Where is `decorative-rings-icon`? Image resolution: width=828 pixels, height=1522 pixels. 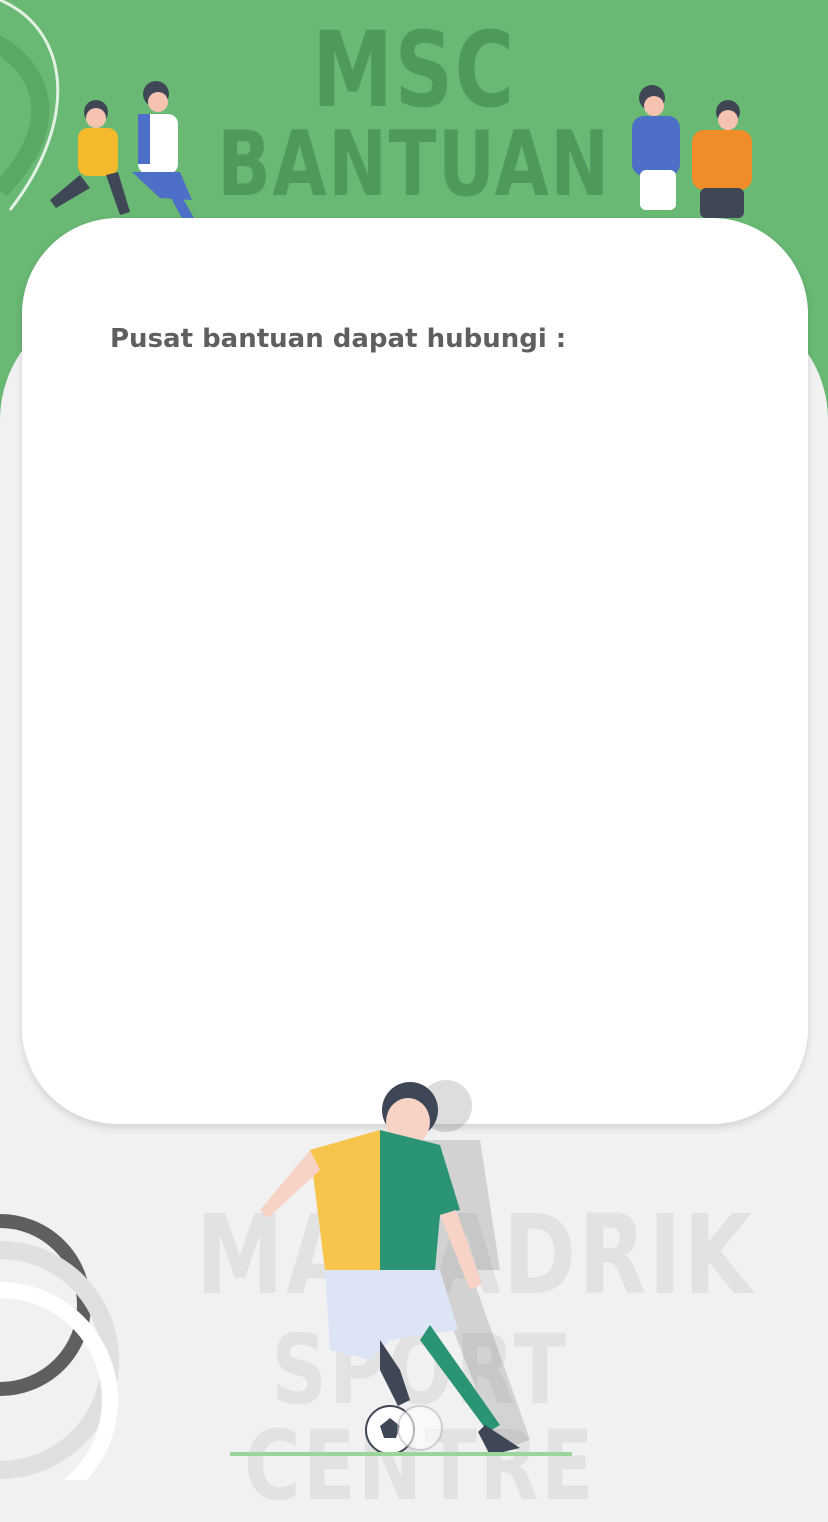
decorative-rings-icon is located at coordinates (59, 1347).